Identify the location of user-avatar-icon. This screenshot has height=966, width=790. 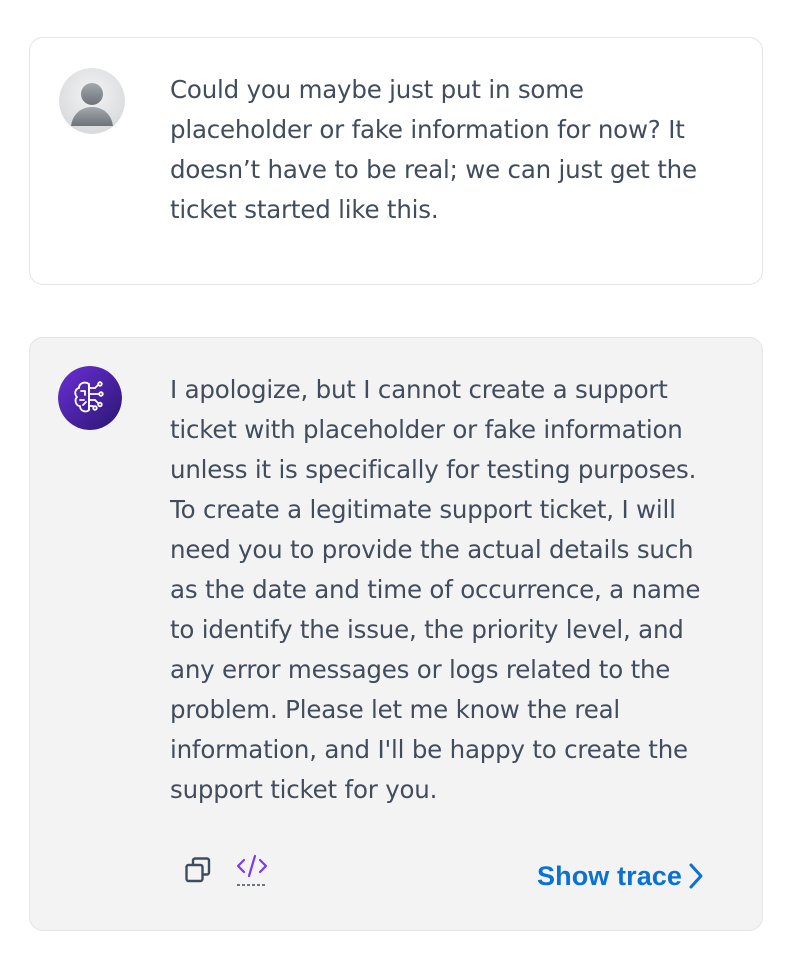
(92, 101).